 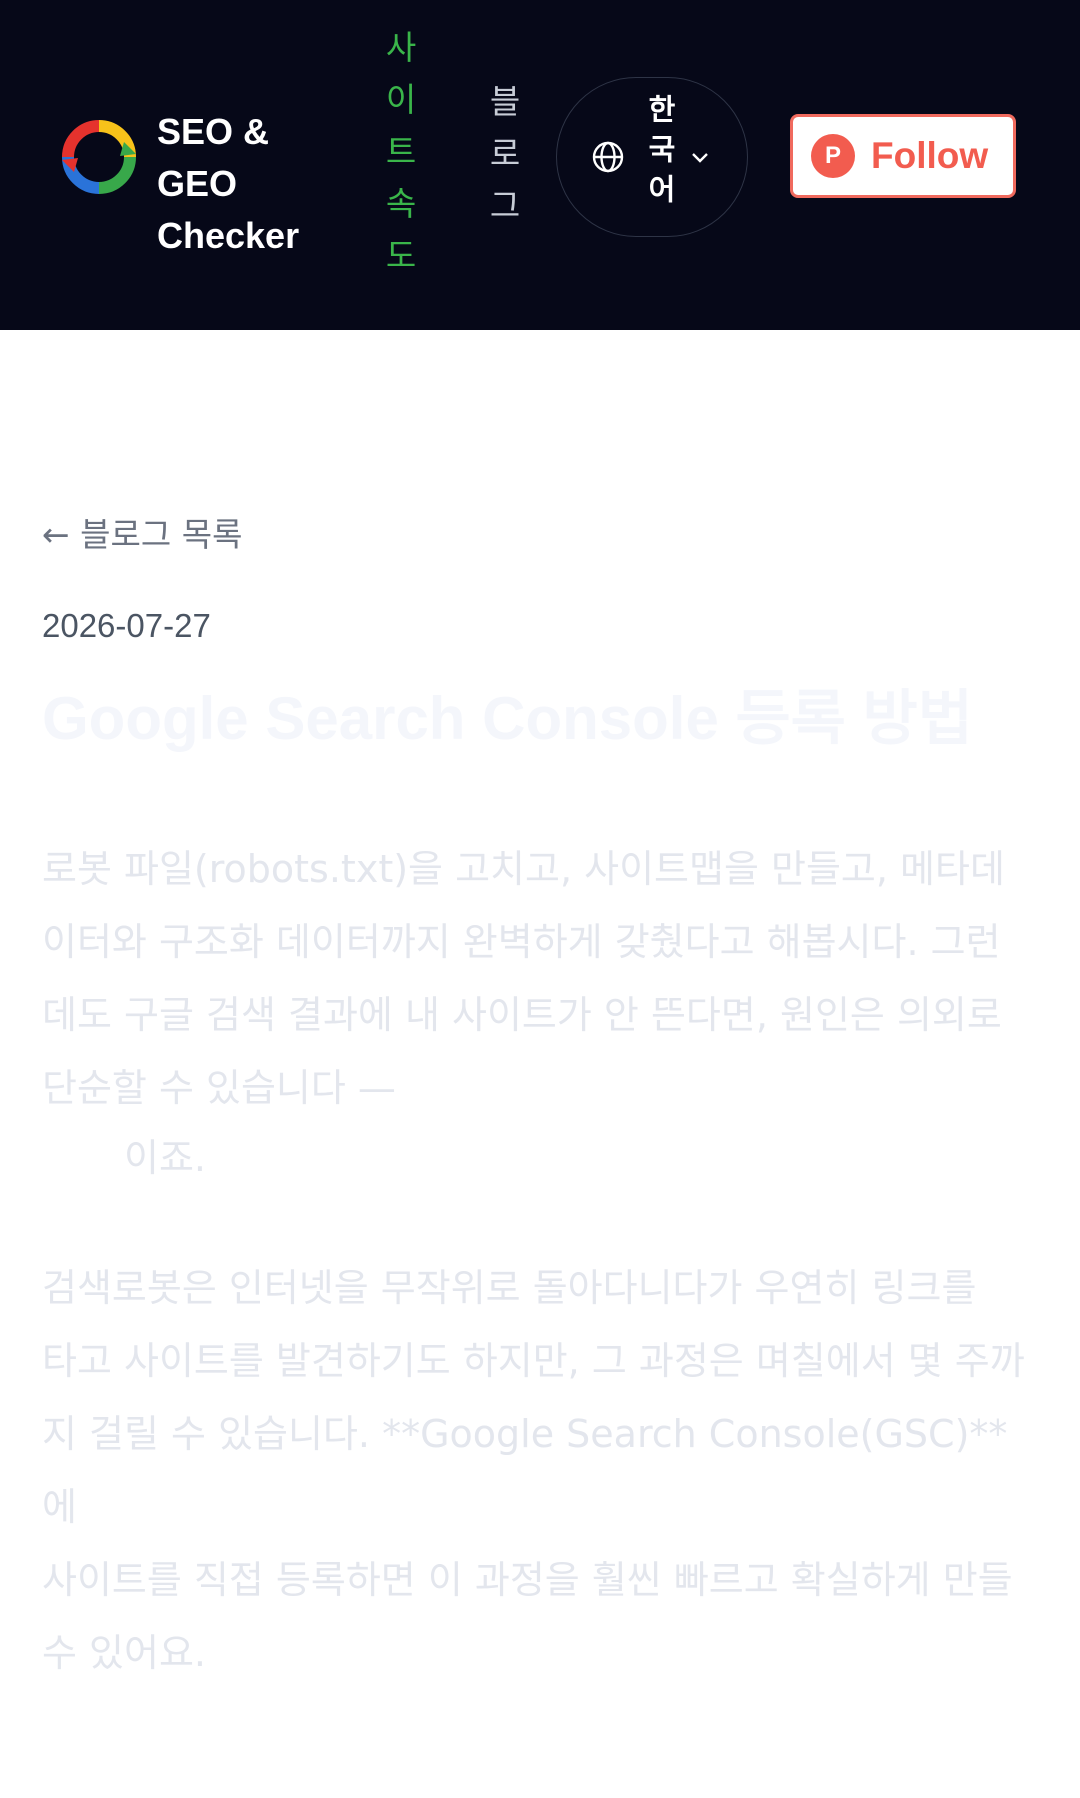 I want to click on language-label: 한국어, so click(x=660, y=154).